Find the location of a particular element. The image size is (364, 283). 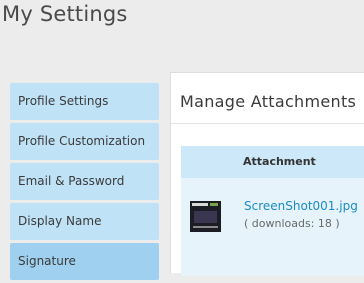

table-row: ScreenShot001.jpg ( downloads: 18 ) is located at coordinates (272, 213).